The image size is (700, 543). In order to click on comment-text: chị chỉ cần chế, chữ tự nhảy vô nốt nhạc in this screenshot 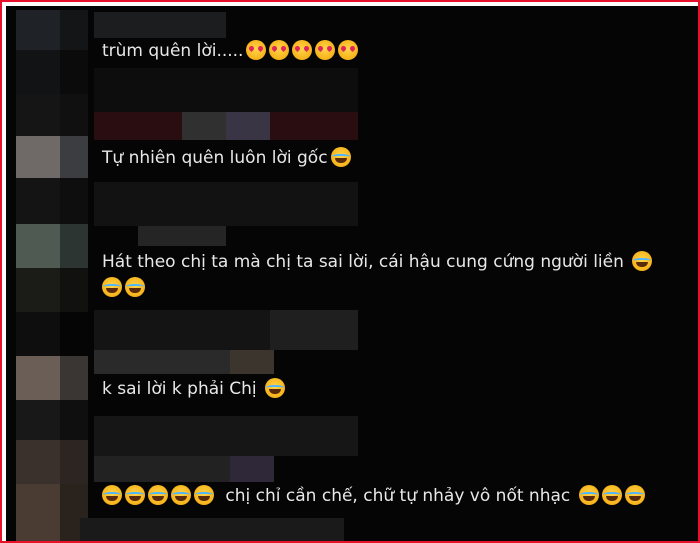, I will do `click(398, 496)`.